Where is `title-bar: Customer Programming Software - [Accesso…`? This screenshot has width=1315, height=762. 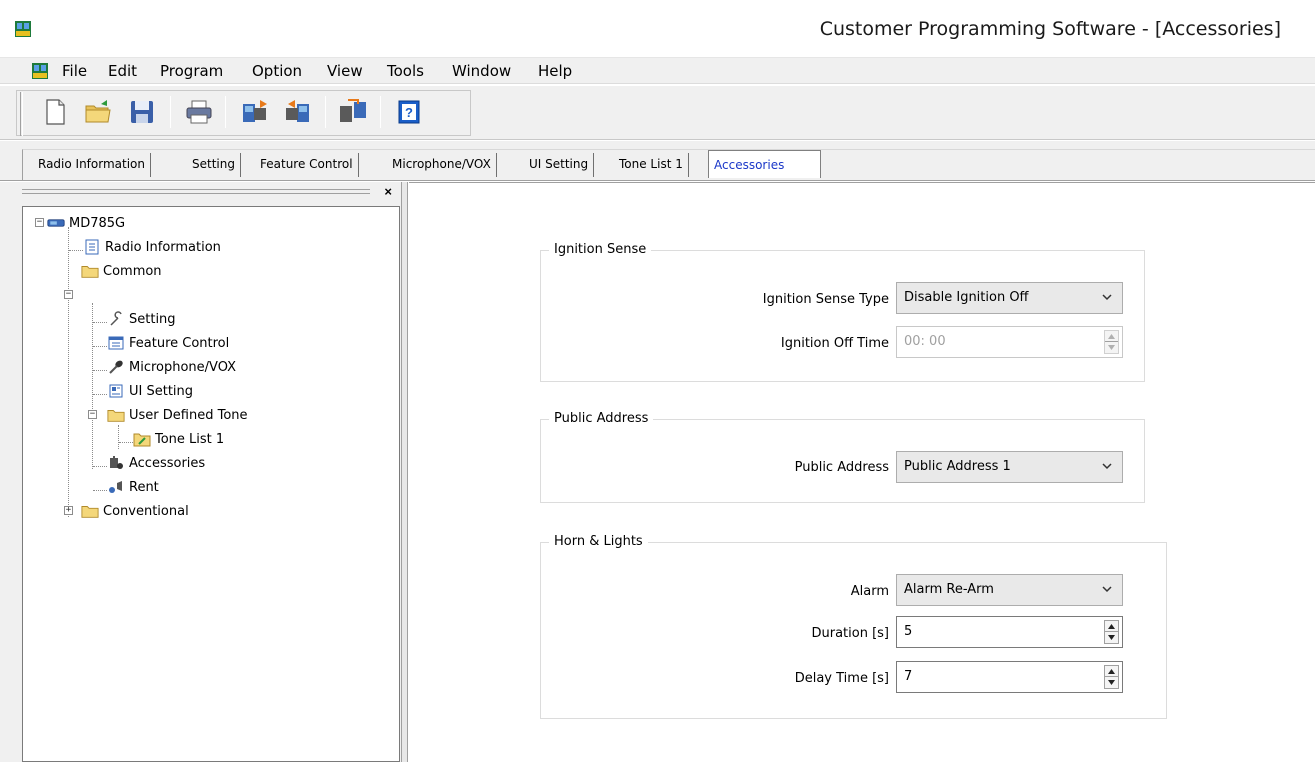
title-bar: Customer Programming Software - [Accesso… is located at coordinates (657, 29).